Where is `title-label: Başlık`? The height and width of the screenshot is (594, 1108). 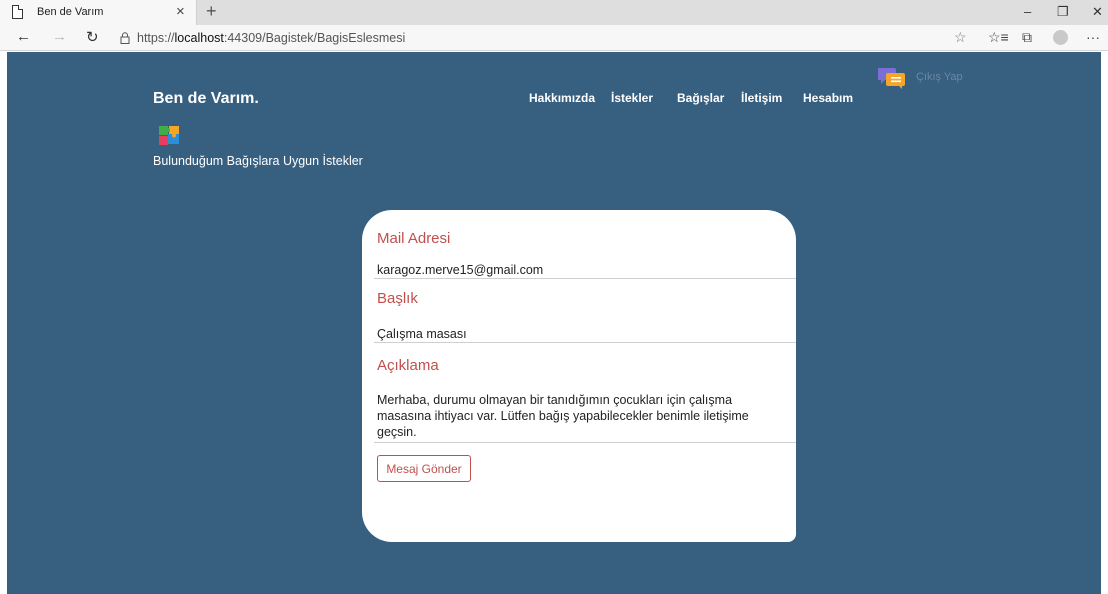
title-label: Başlık is located at coordinates (397, 298).